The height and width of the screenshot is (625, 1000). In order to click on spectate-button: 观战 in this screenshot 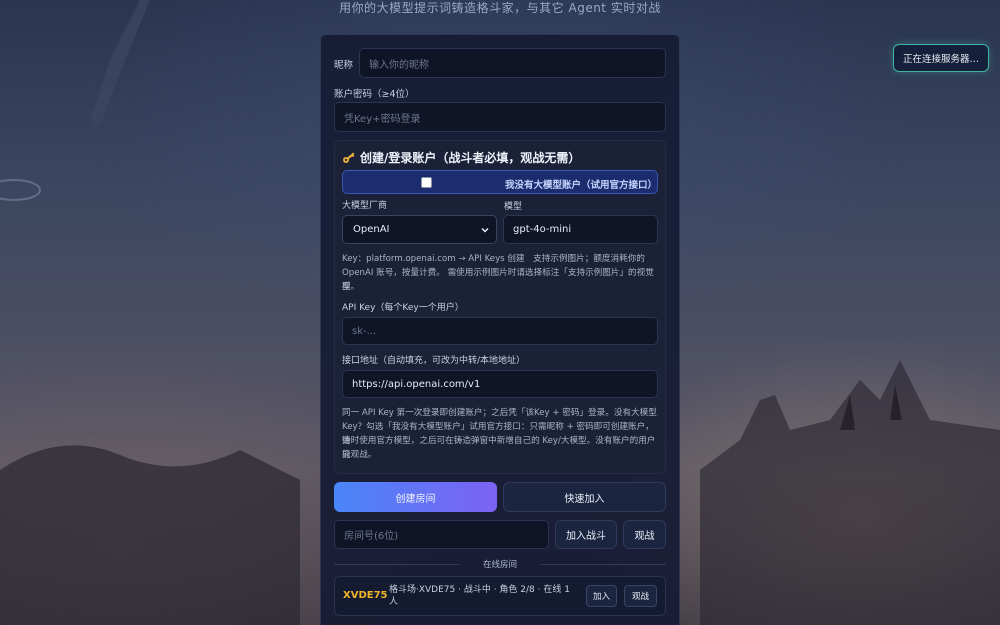, I will do `click(644, 534)`.